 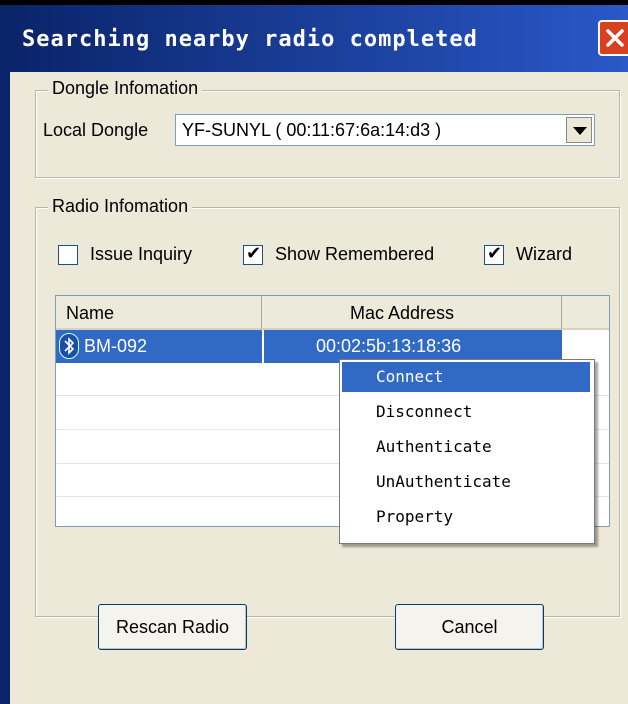 I want to click on column-header-name-label: Name, so click(x=90, y=313).